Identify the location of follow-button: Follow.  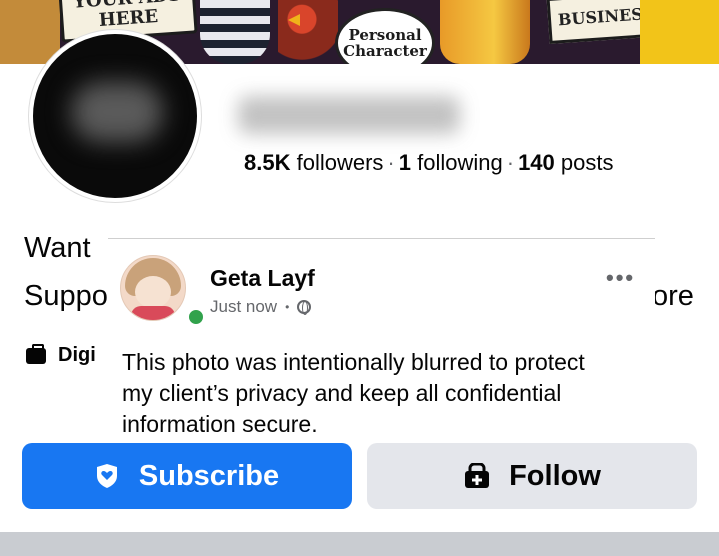
(532, 476).